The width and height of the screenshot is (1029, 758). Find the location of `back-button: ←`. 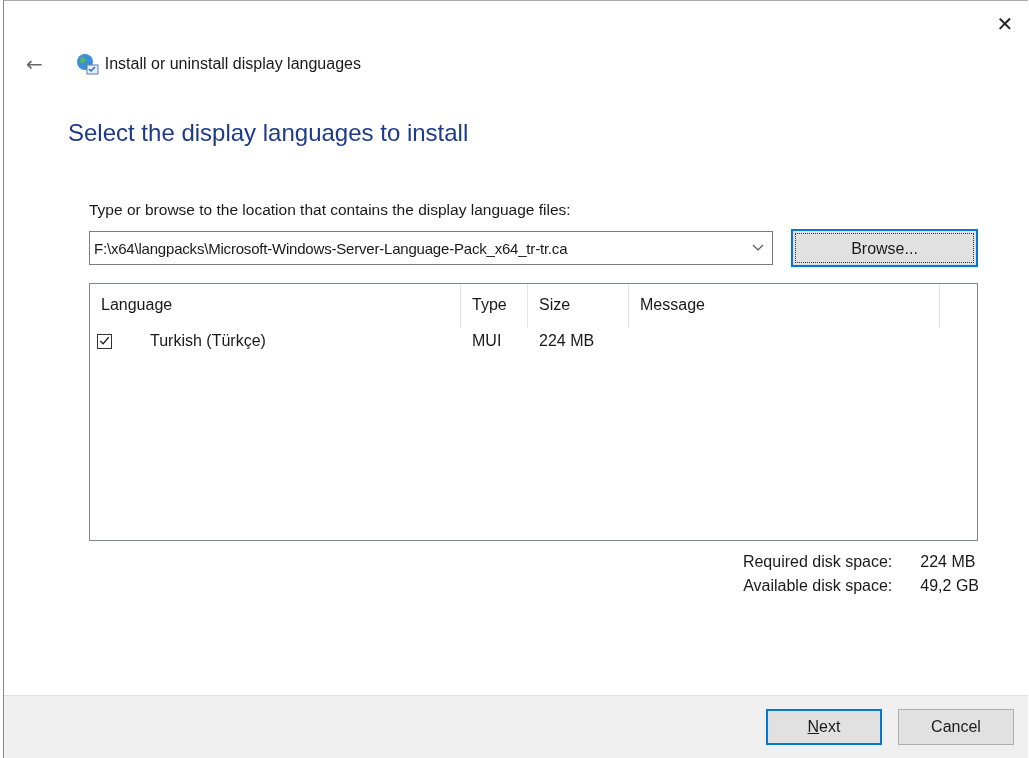

back-button: ← is located at coordinates (34, 64).